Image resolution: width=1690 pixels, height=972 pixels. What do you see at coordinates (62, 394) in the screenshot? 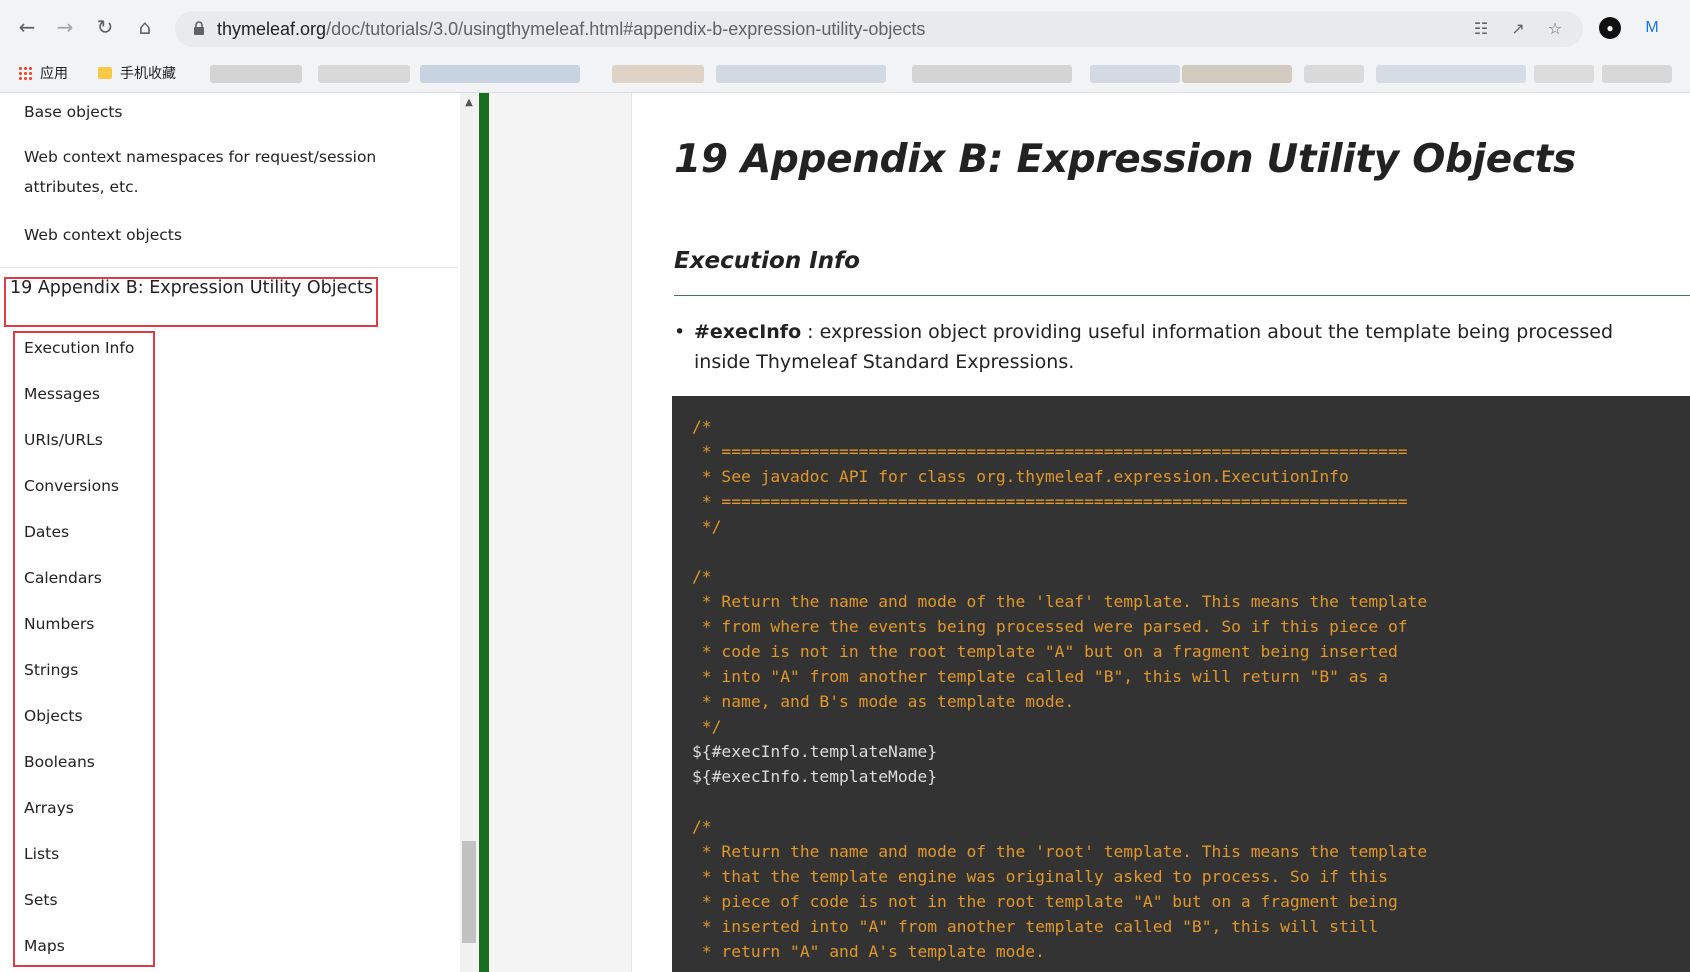
I see `toc-subitem: Messages` at bounding box center [62, 394].